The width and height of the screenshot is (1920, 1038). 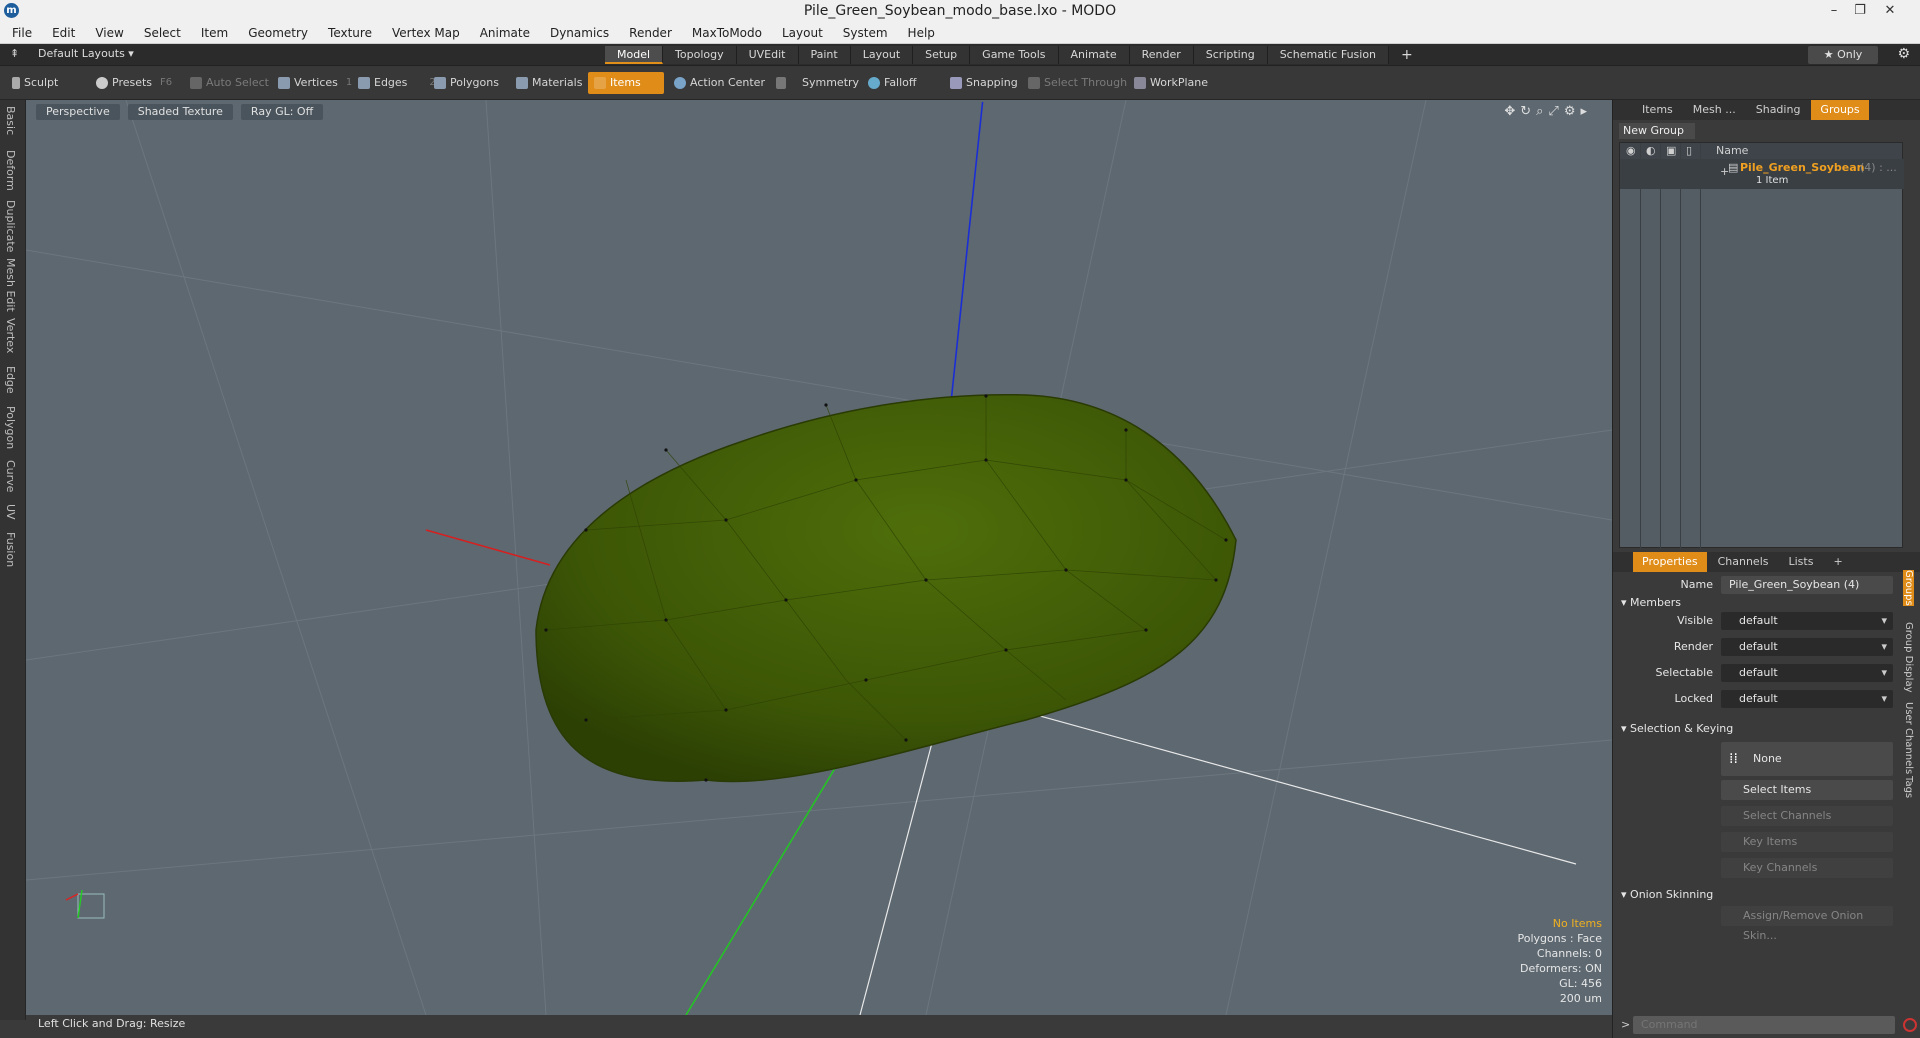 I want to click on vtab-vertex: Vertex, so click(x=10, y=335).